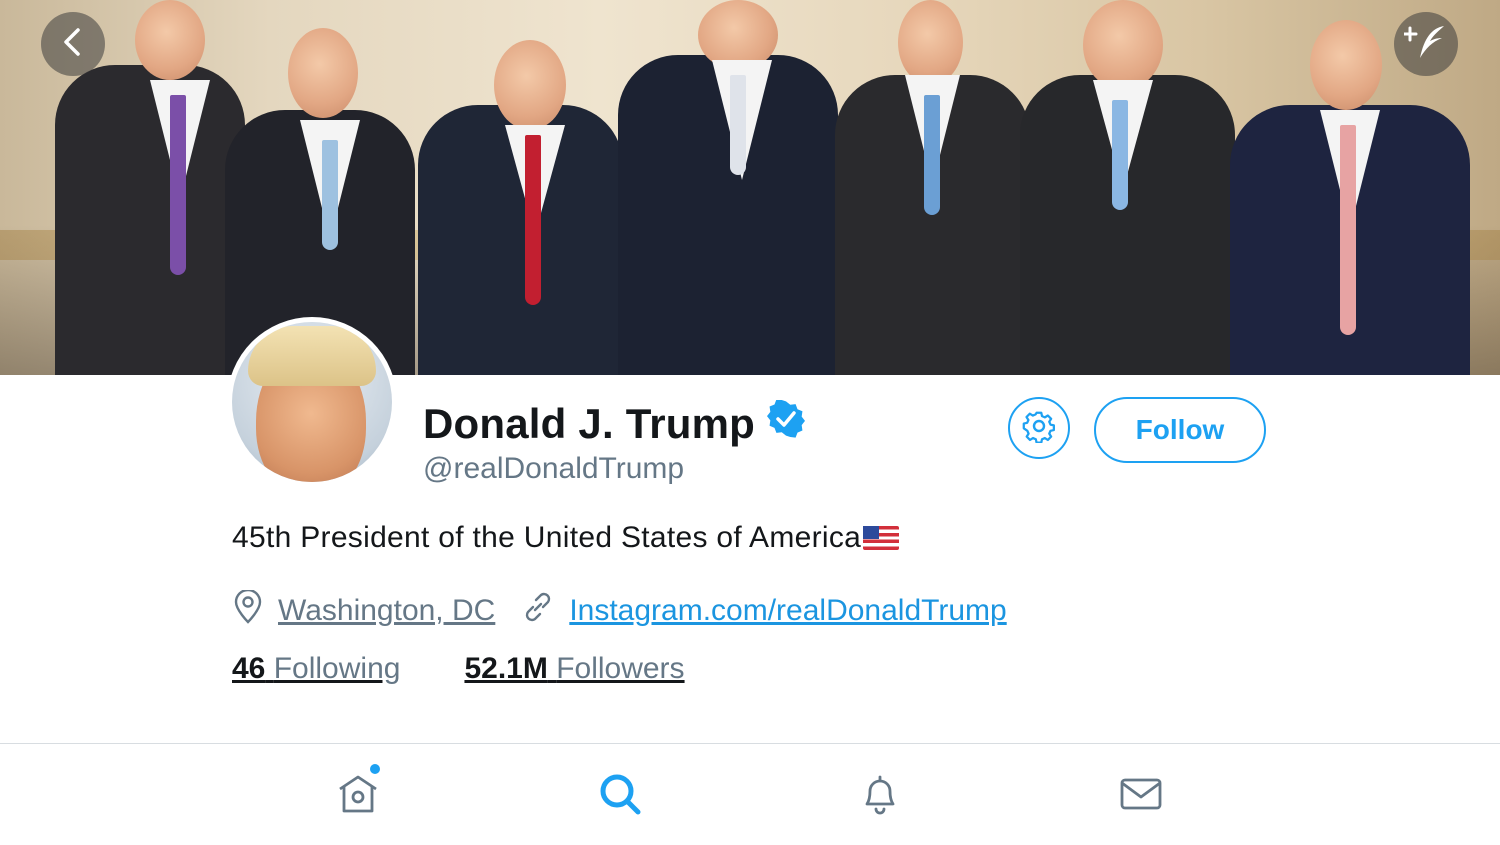 The height and width of the screenshot is (845, 1500). What do you see at coordinates (538, 611) in the screenshot?
I see `link-icon` at bounding box center [538, 611].